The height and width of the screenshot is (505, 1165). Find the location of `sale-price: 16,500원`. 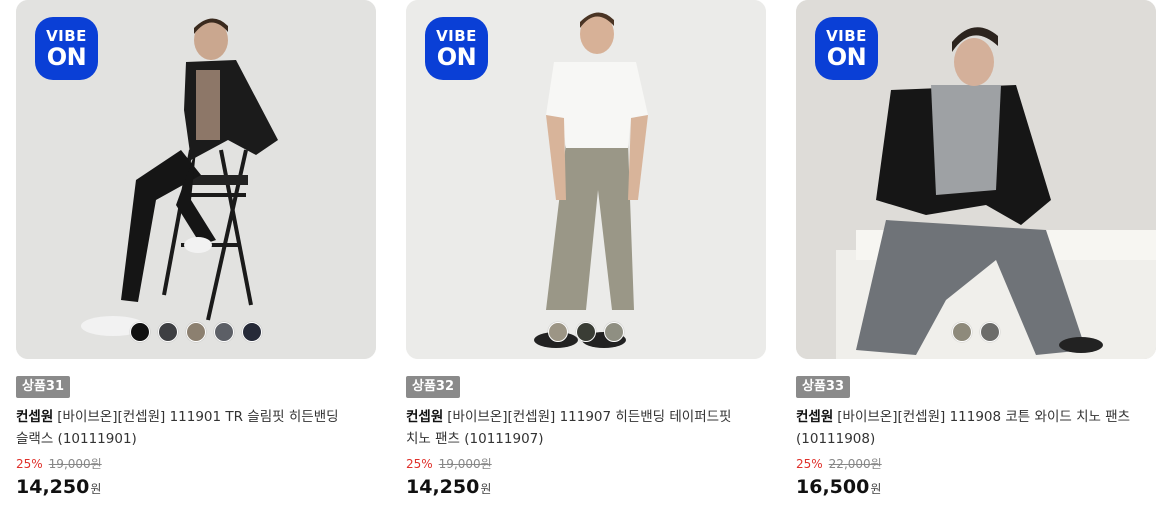

sale-price: 16,500원 is located at coordinates (838, 488).